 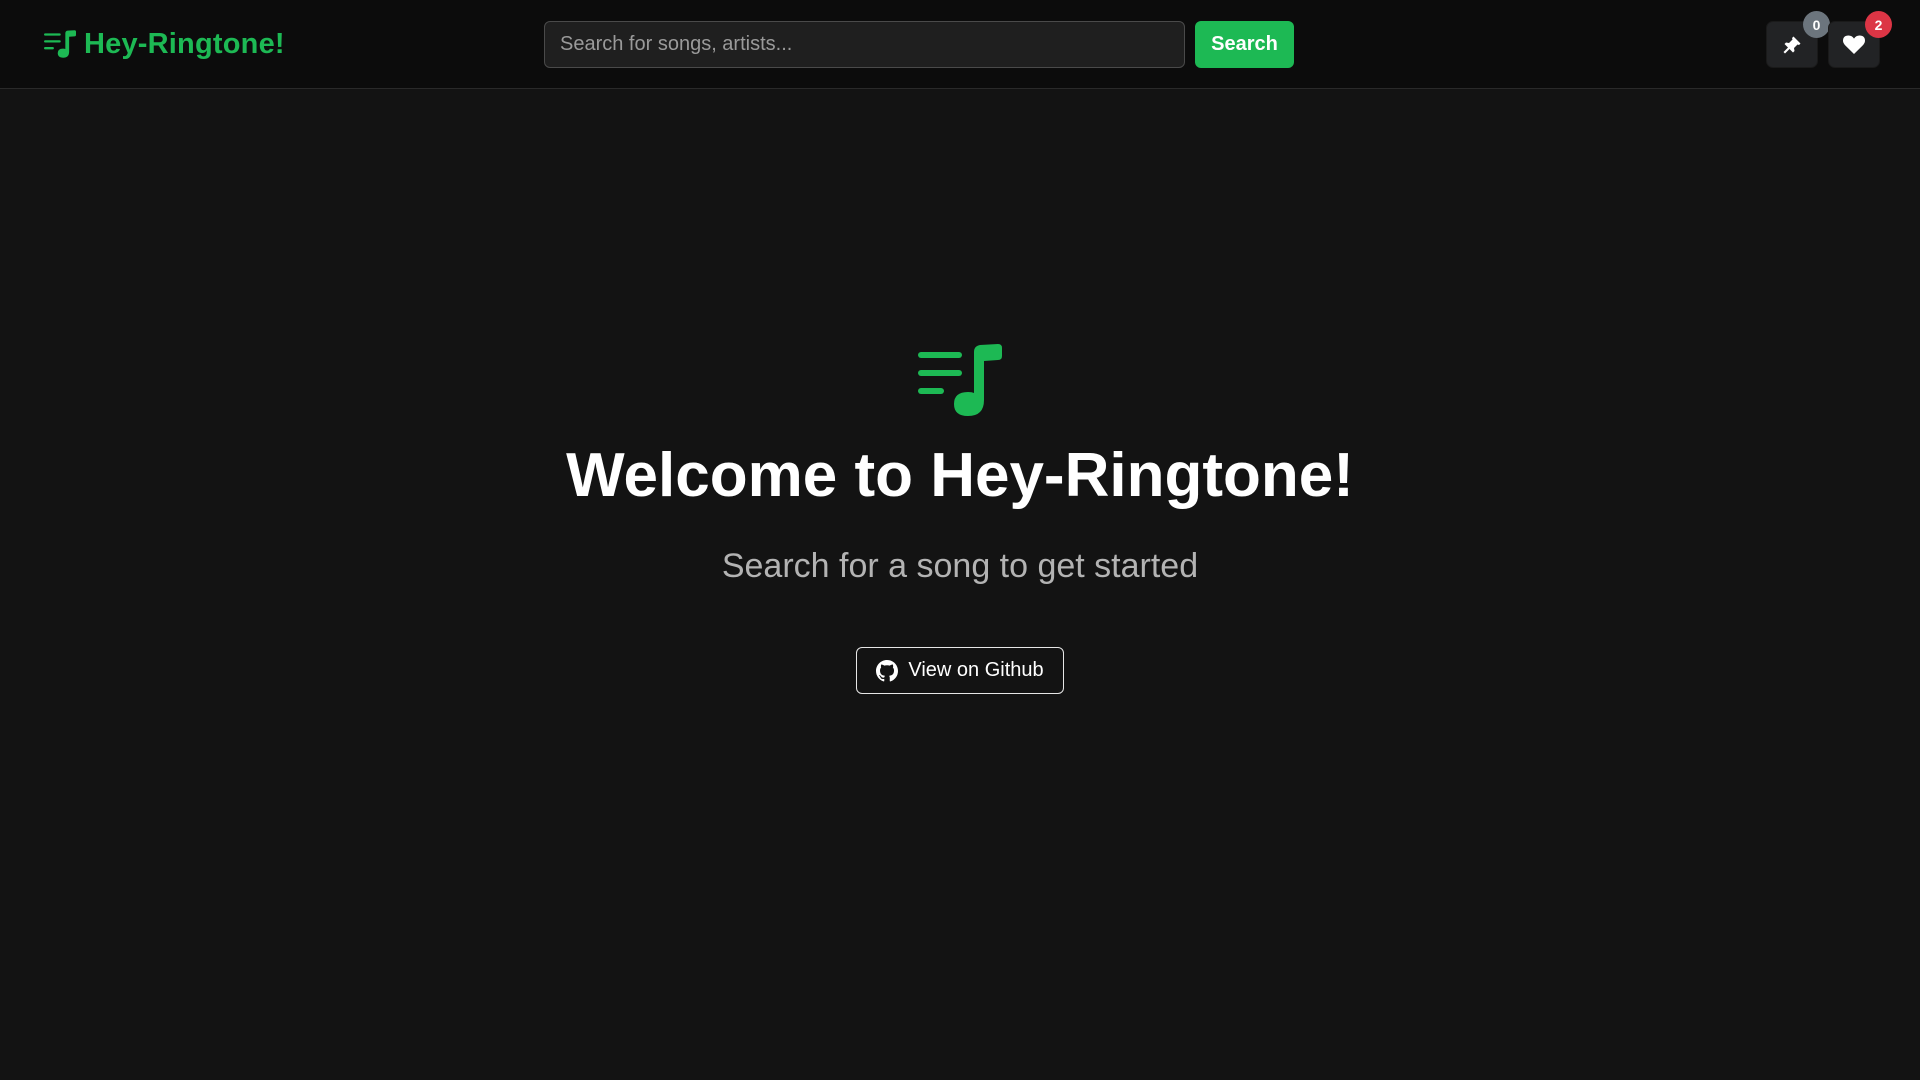 I want to click on pinned-button: 0, so click(x=1798, y=39).